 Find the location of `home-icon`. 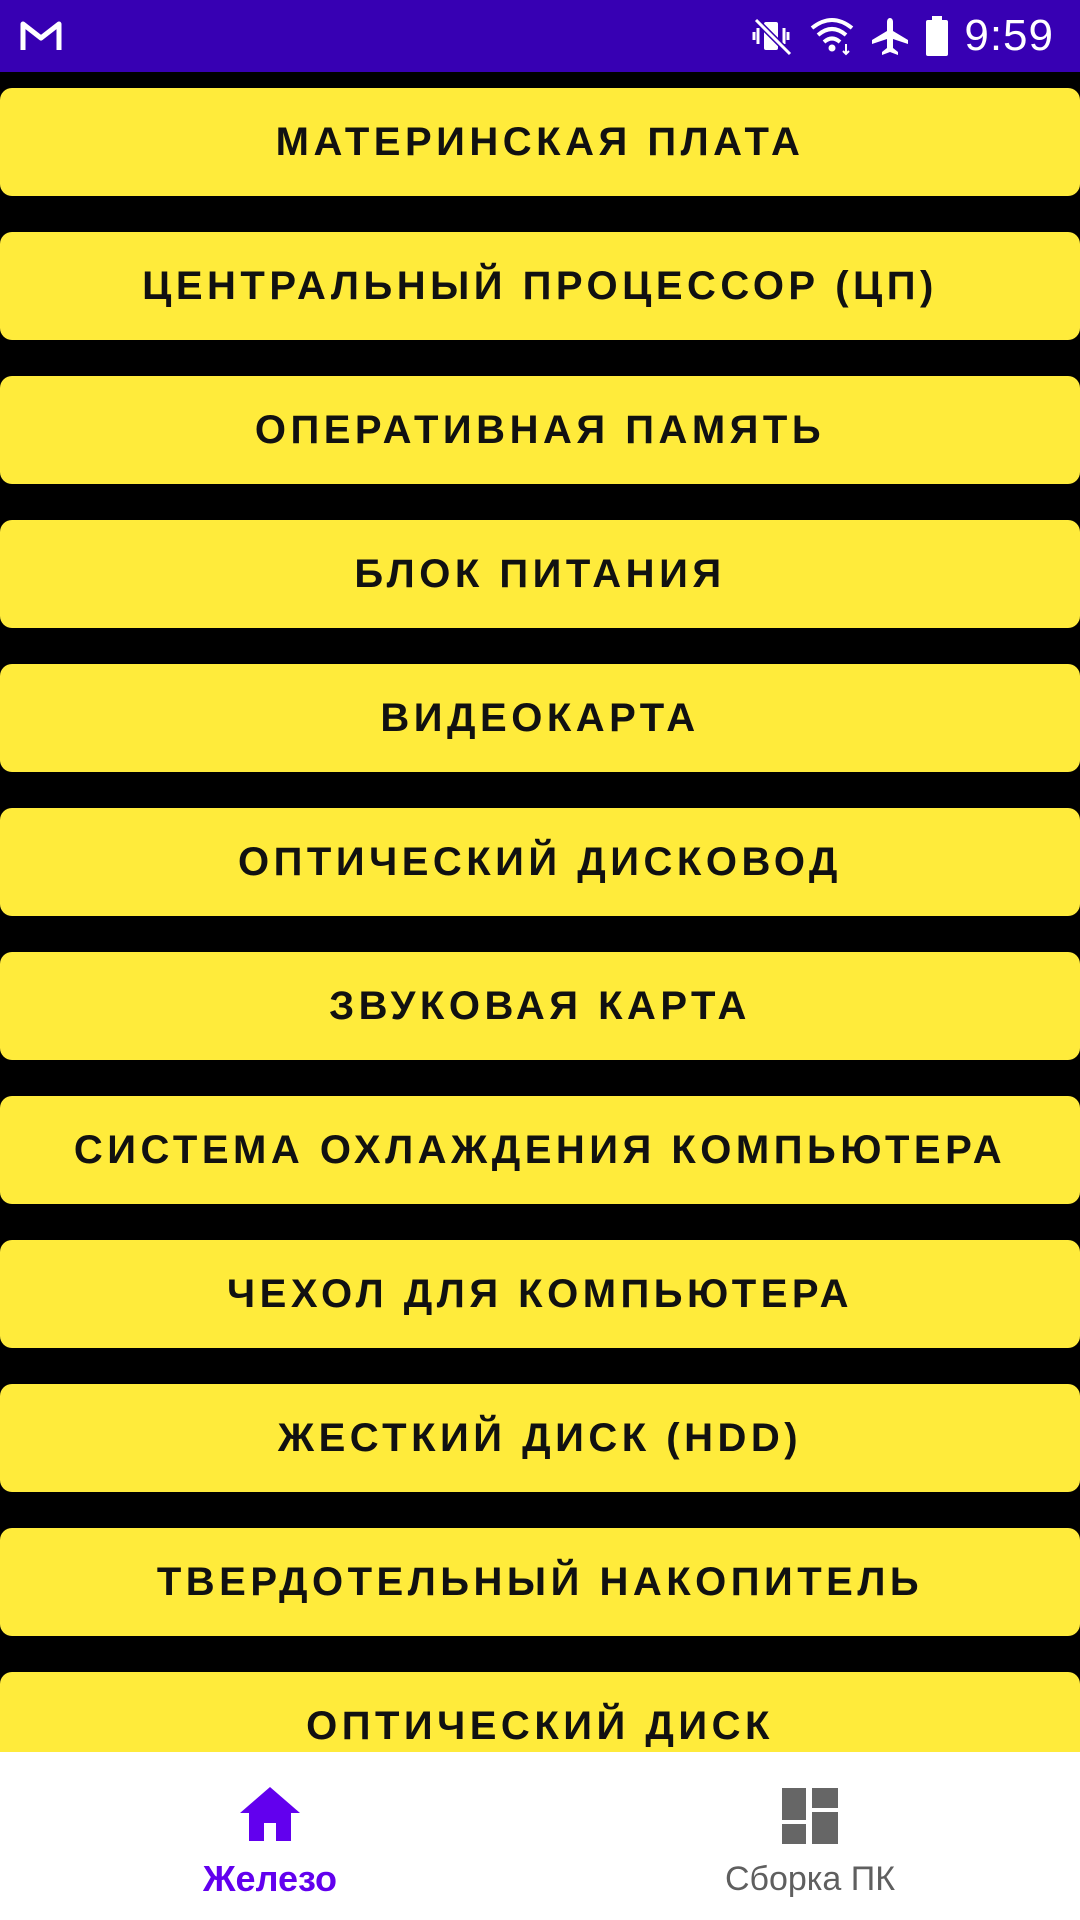

home-icon is located at coordinates (270, 1814).